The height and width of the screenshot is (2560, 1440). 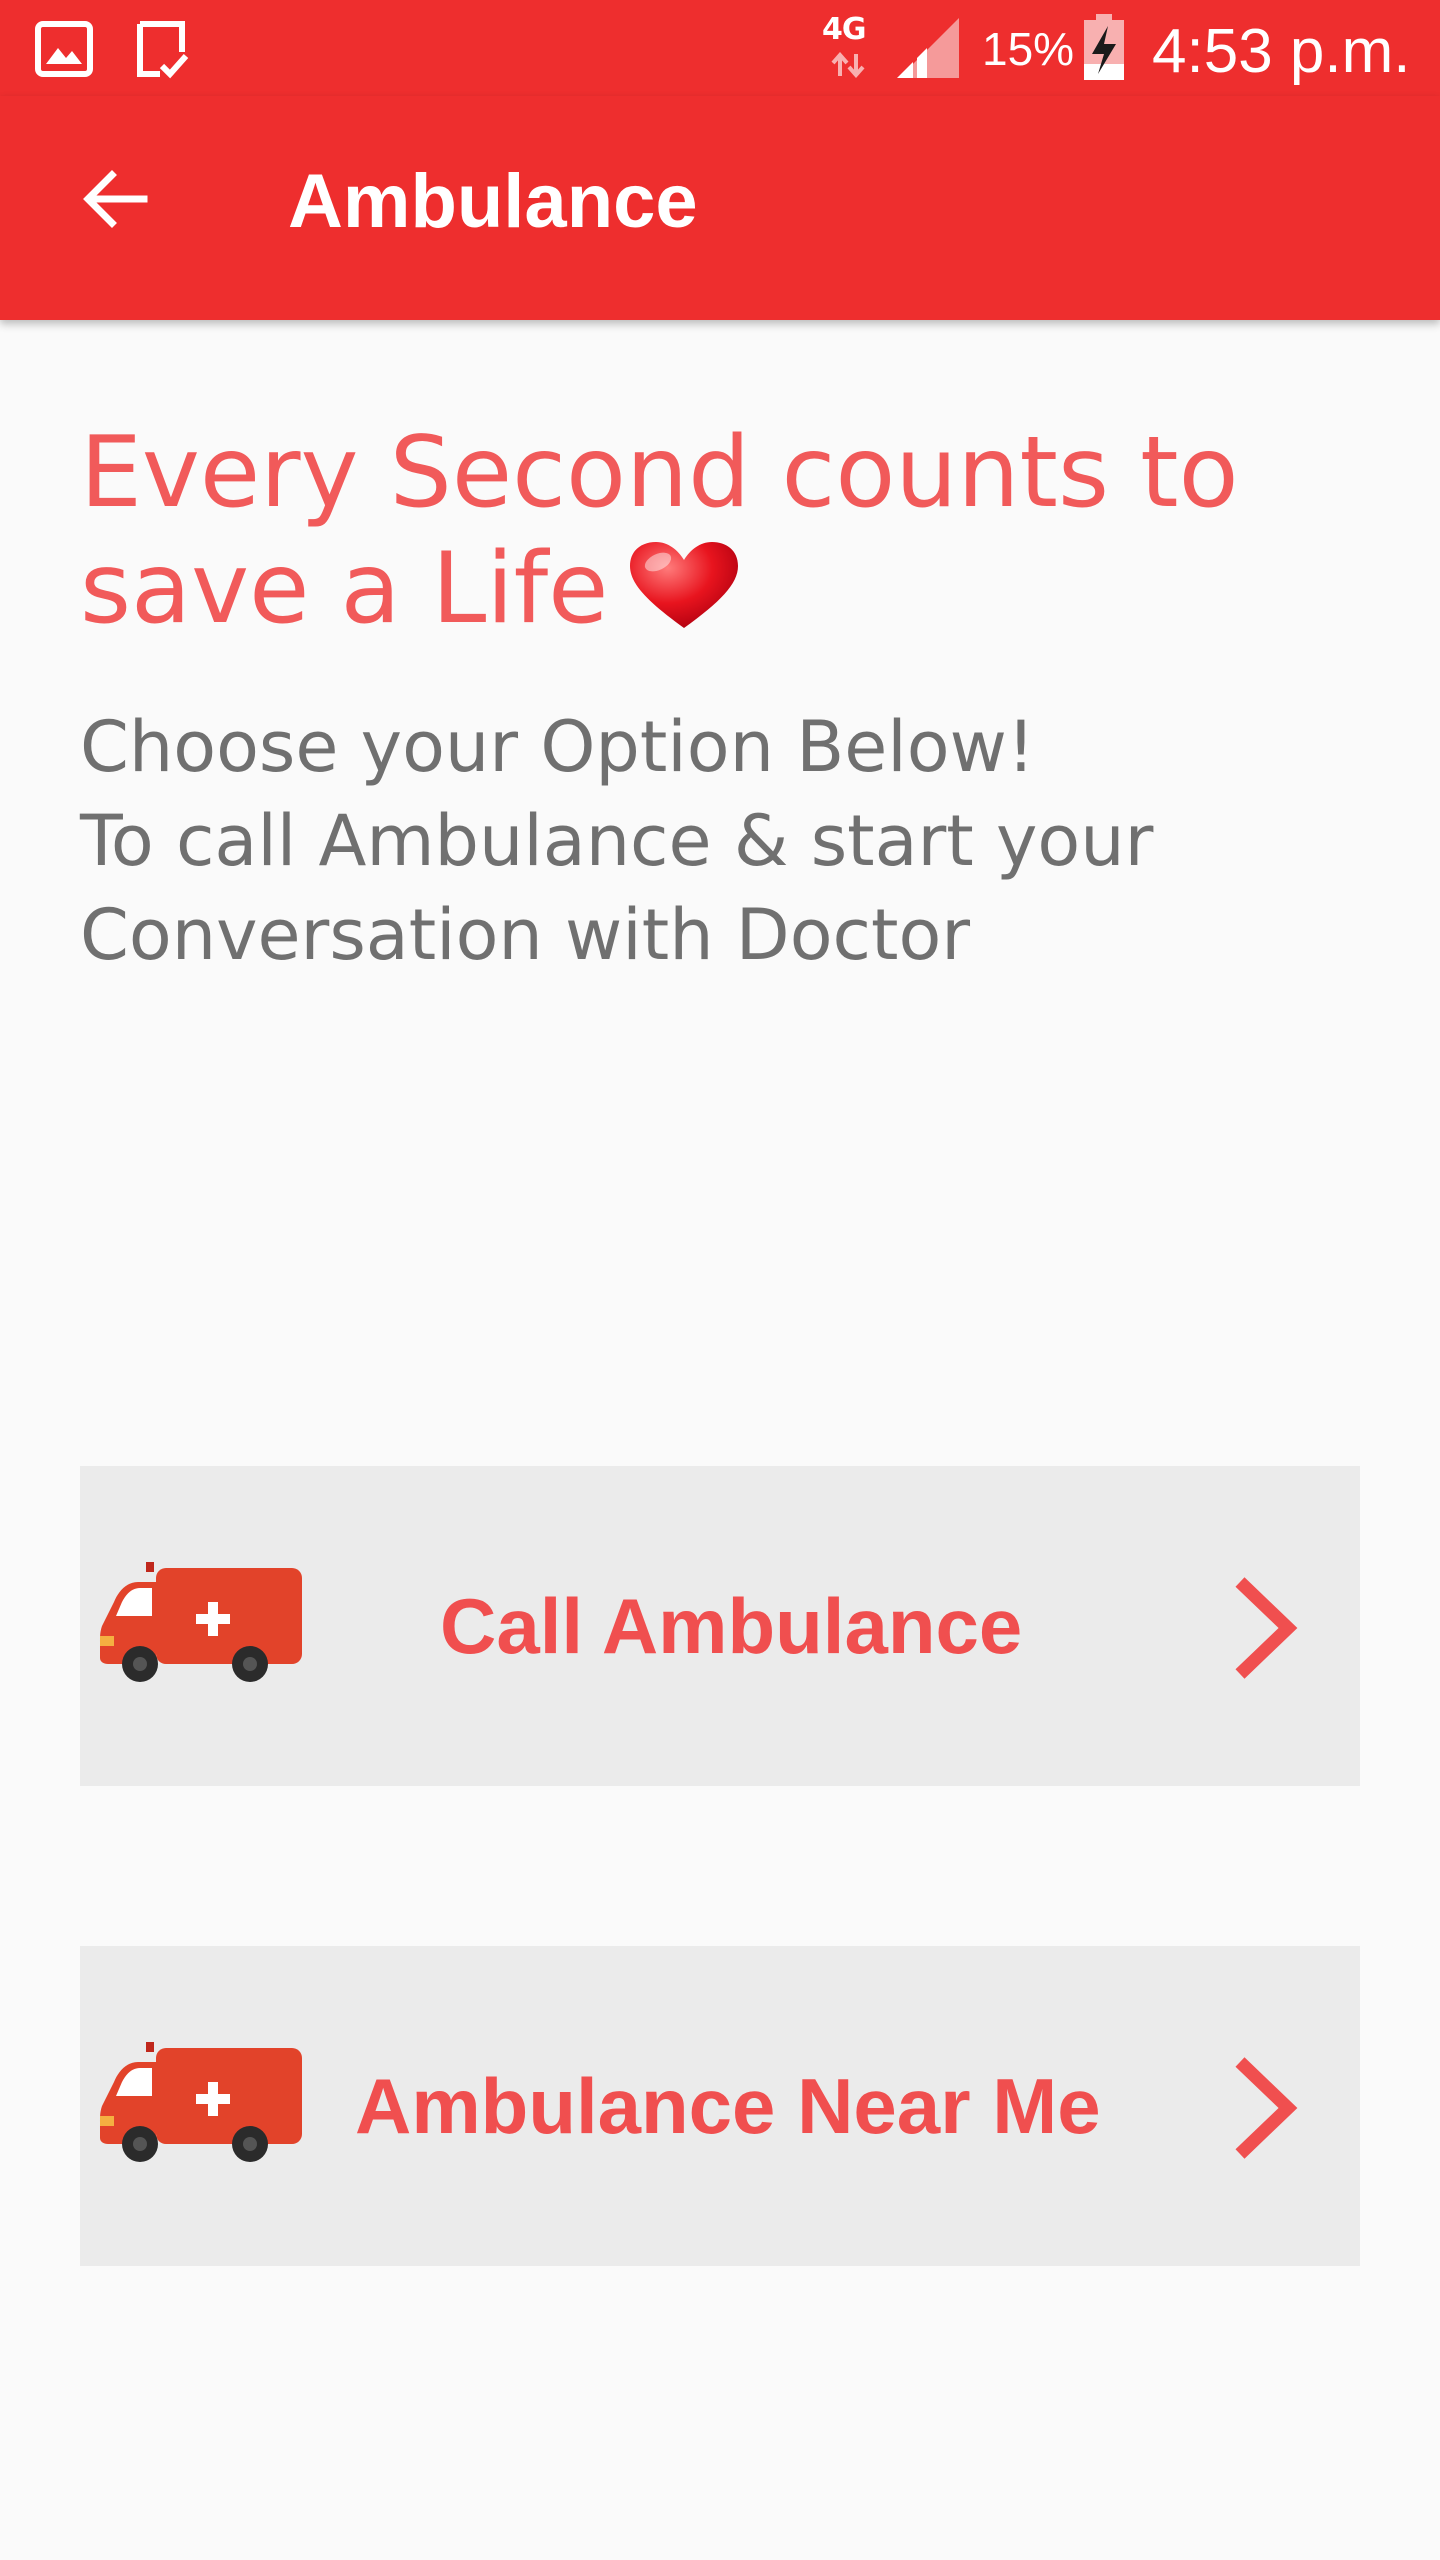 I want to click on back-button, so click(x=115, y=201).